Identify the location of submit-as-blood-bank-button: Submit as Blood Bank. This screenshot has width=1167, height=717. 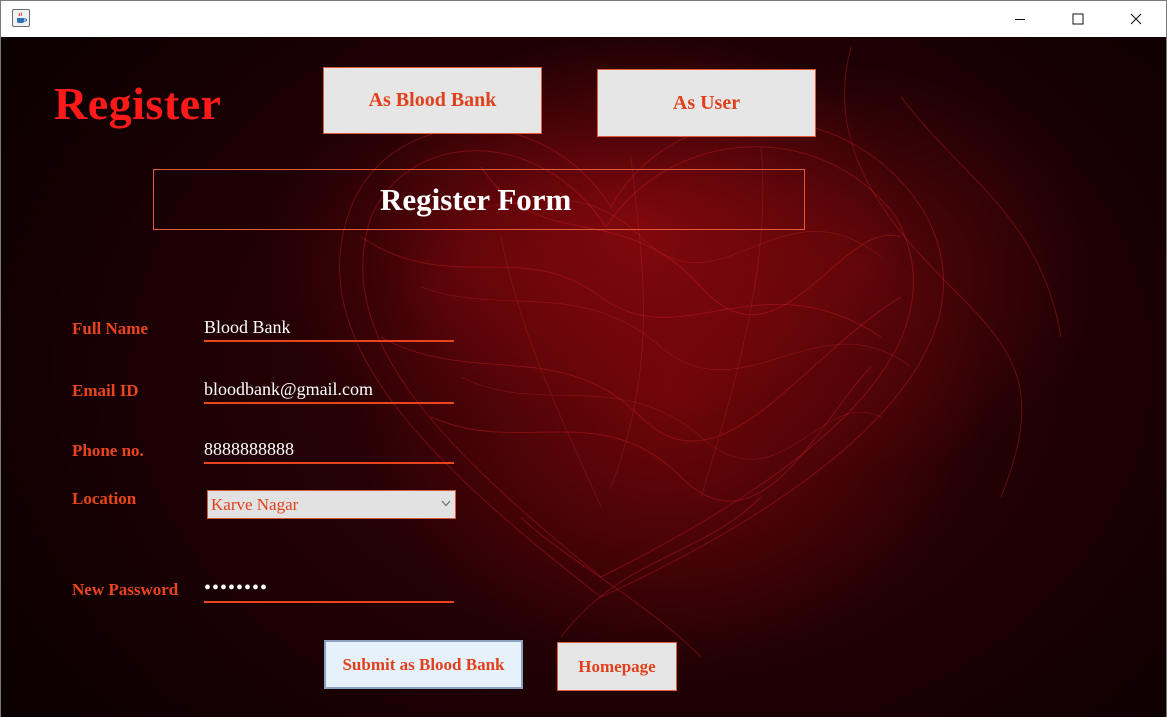
(423, 664).